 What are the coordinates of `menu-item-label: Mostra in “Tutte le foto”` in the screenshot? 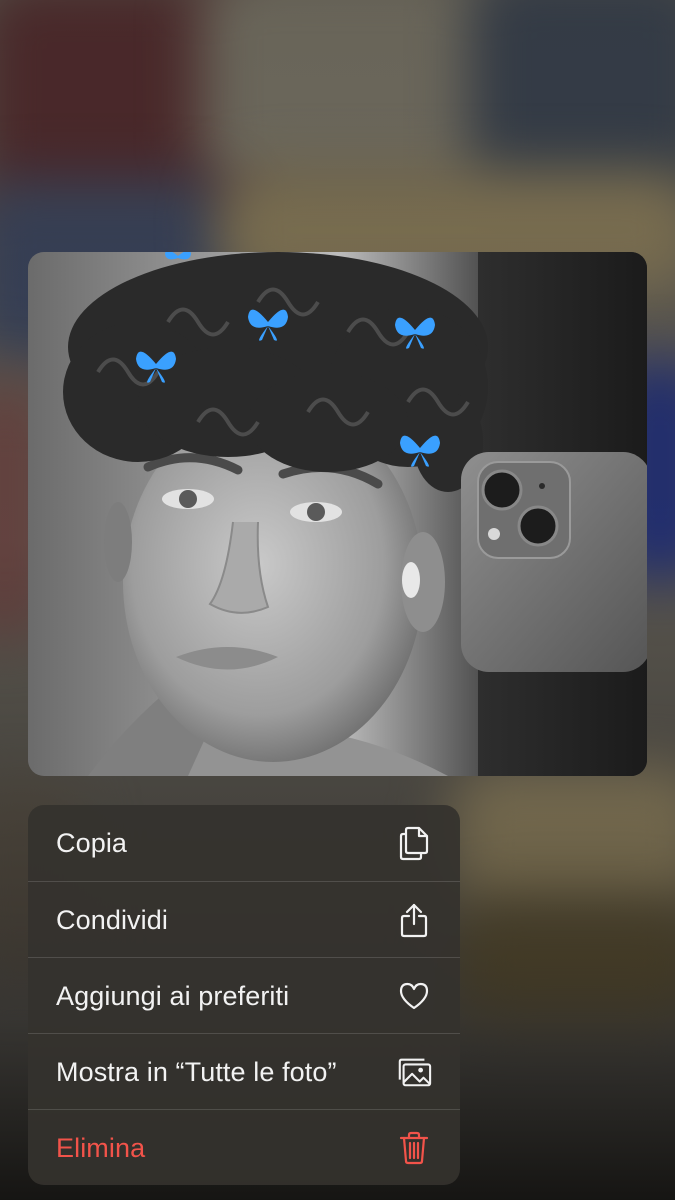 It's located at (196, 1071).